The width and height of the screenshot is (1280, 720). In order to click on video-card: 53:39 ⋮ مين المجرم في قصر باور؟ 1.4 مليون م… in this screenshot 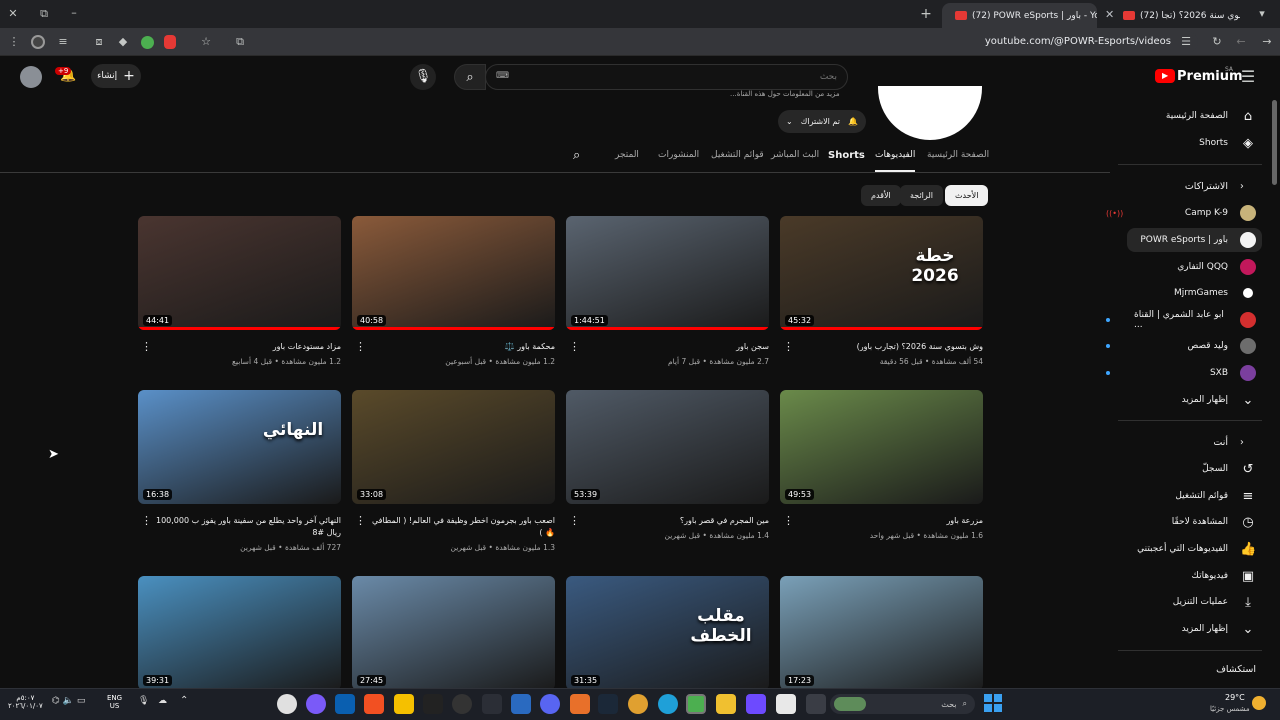, I will do `click(667, 465)`.